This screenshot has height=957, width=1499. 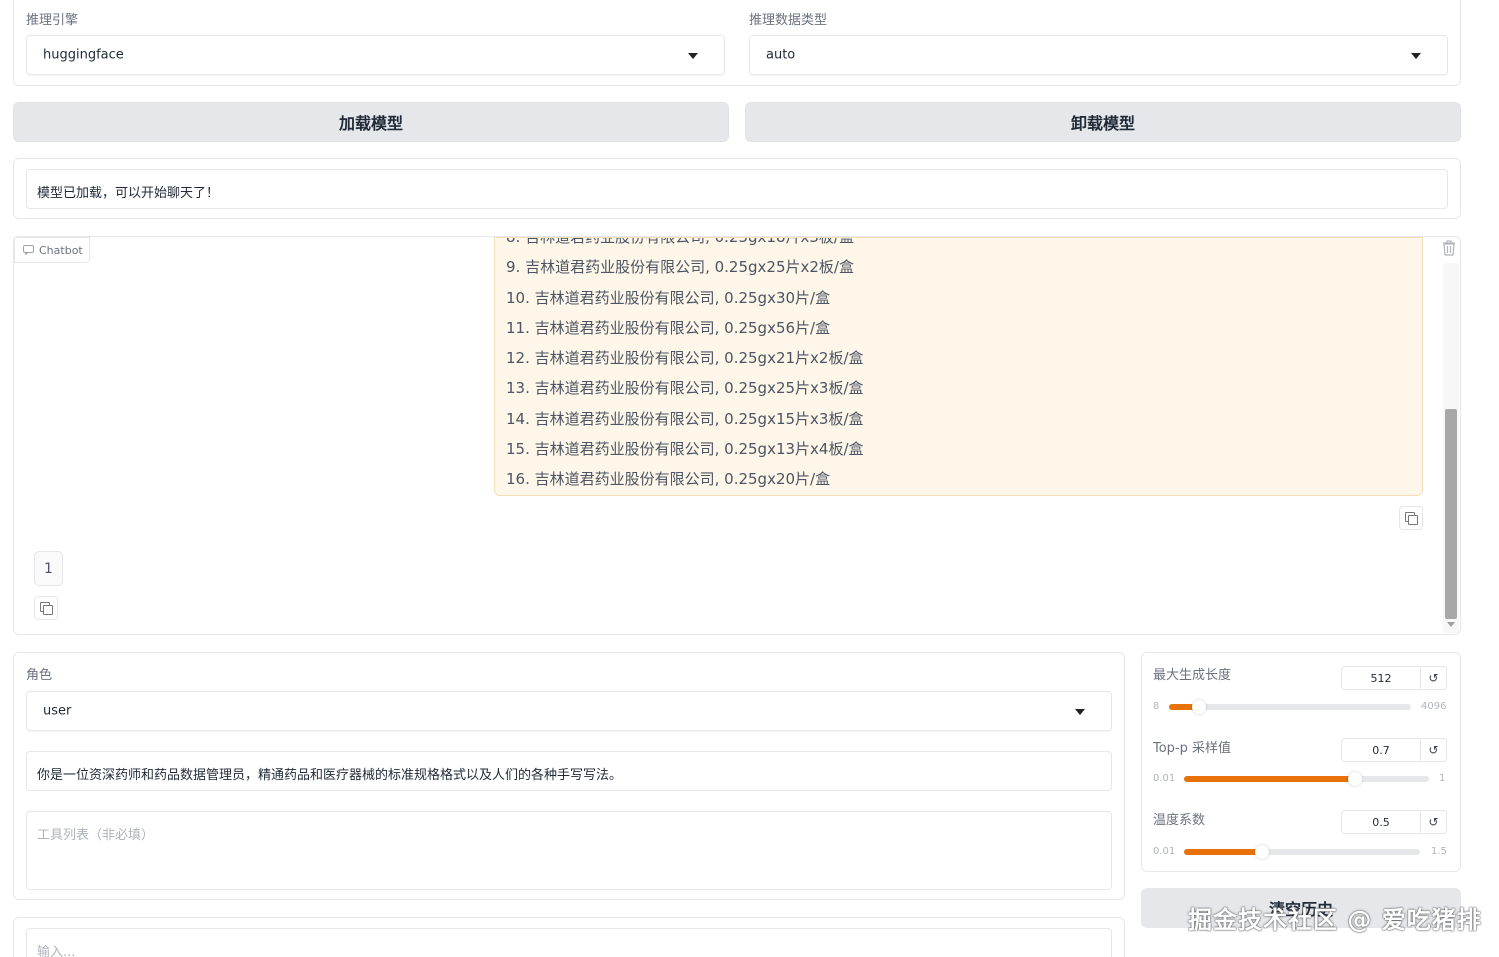 What do you see at coordinates (61, 250) in the screenshot?
I see `chatbot-tag-label: Chatbot` at bounding box center [61, 250].